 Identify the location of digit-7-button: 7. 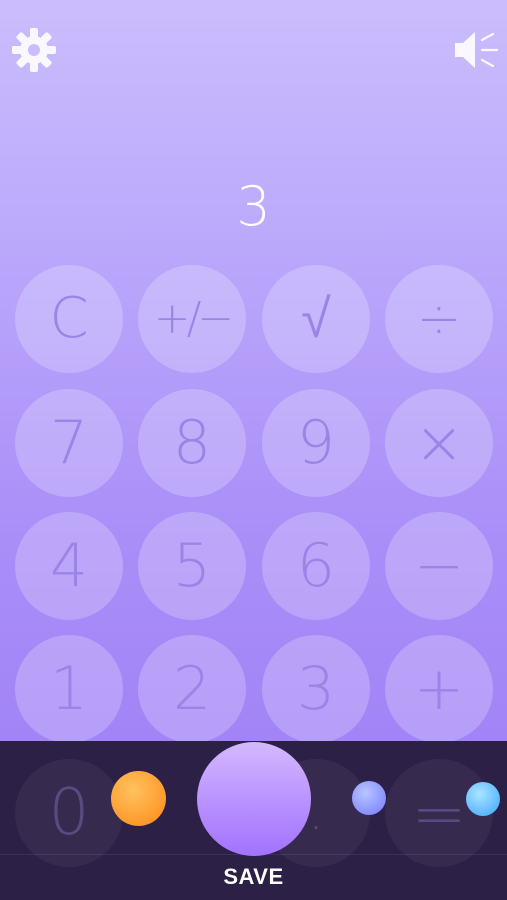
(69, 443).